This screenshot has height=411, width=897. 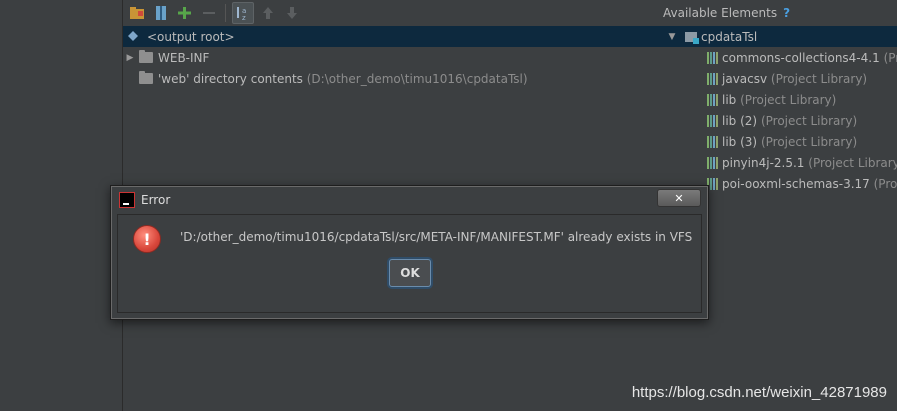 I want to click on sort-alpha-icon: az, so click(x=241, y=14).